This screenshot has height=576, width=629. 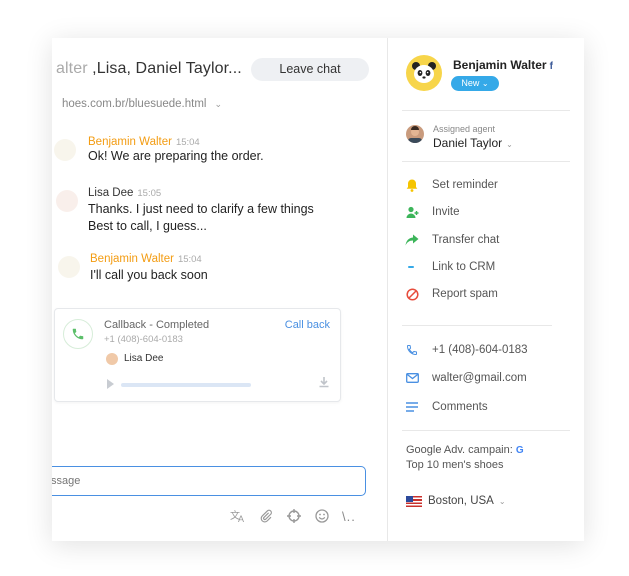 What do you see at coordinates (465, 450) in the screenshot?
I see `campaign-label: Google Adv. campain: G` at bounding box center [465, 450].